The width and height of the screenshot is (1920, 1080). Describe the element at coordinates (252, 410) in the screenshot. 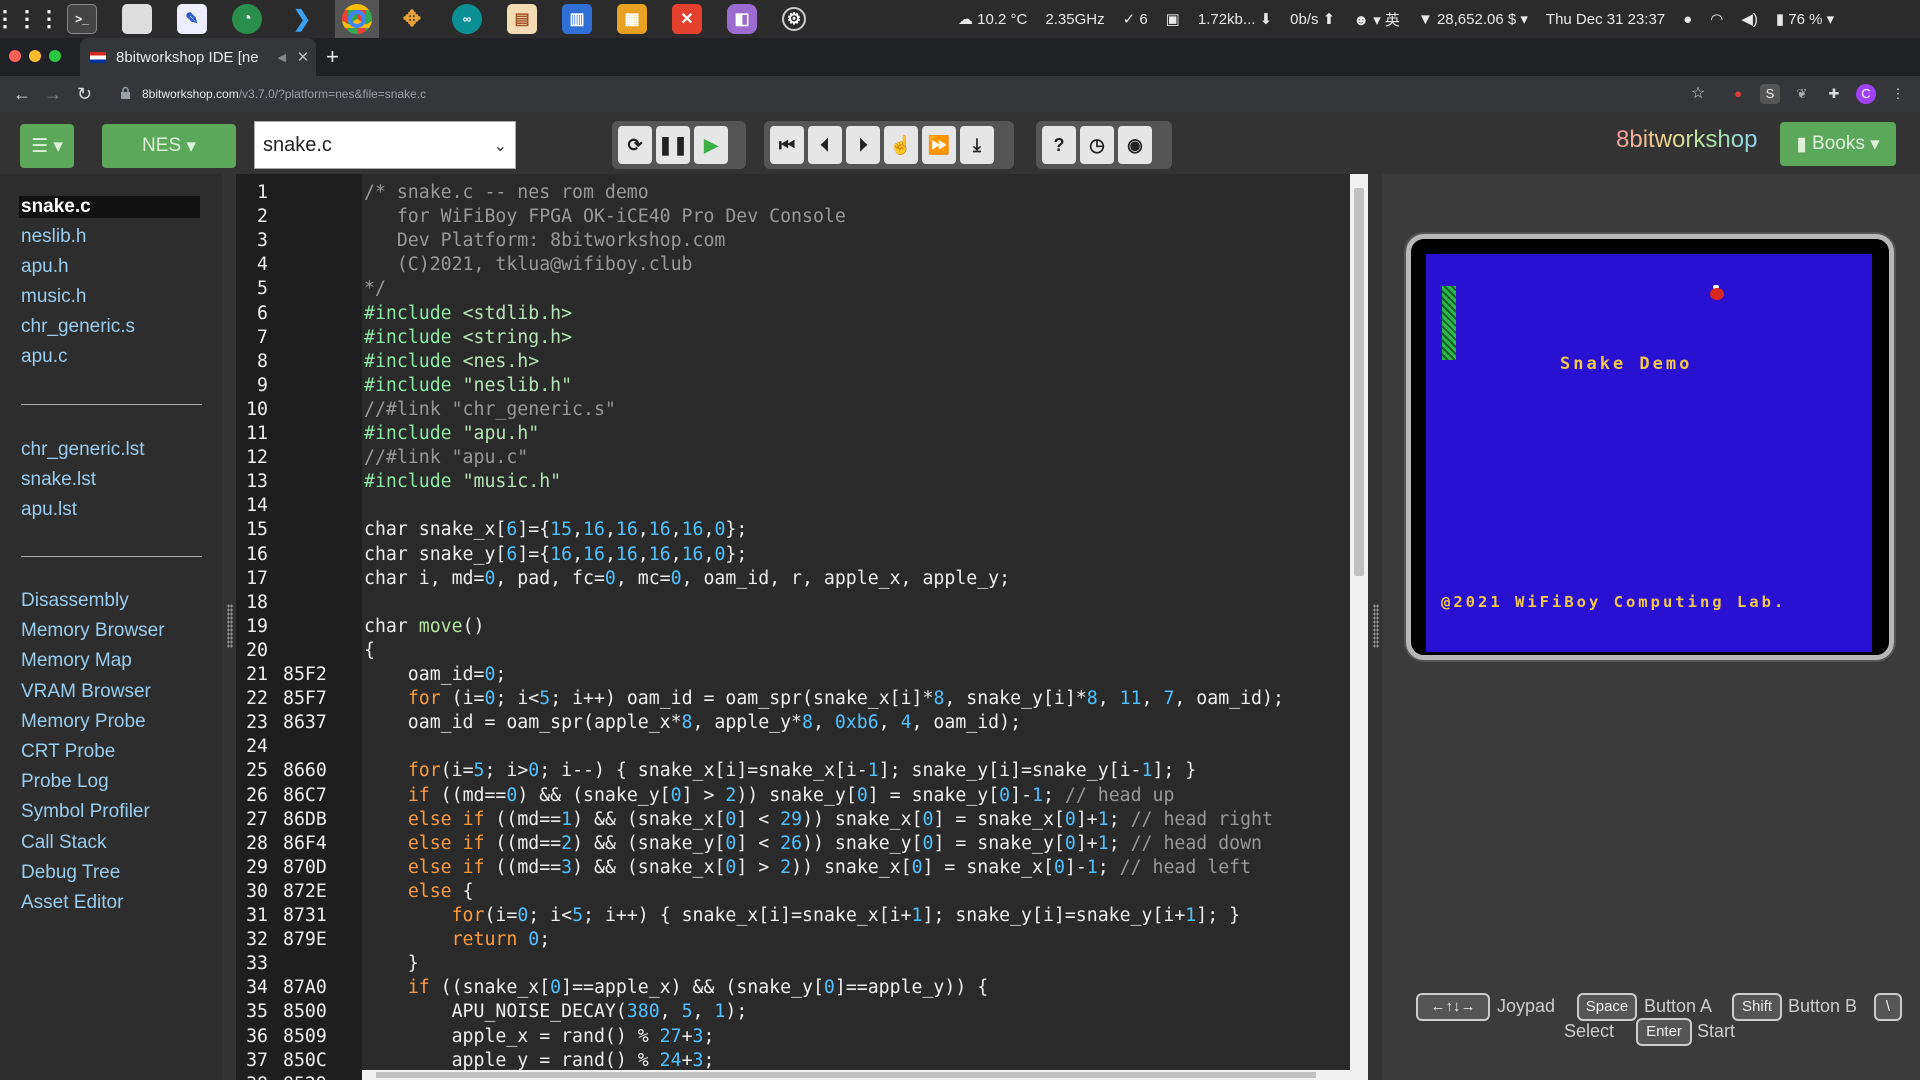

I see `line-number: 10` at that location.